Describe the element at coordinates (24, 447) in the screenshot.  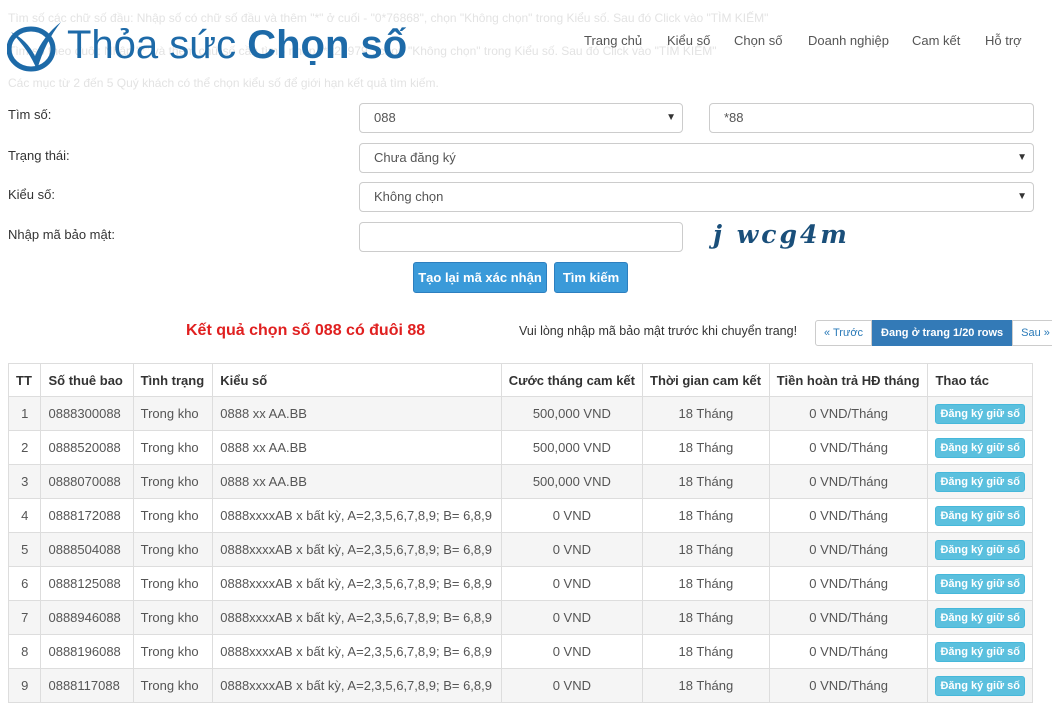
I see `cell-index: 2` at that location.